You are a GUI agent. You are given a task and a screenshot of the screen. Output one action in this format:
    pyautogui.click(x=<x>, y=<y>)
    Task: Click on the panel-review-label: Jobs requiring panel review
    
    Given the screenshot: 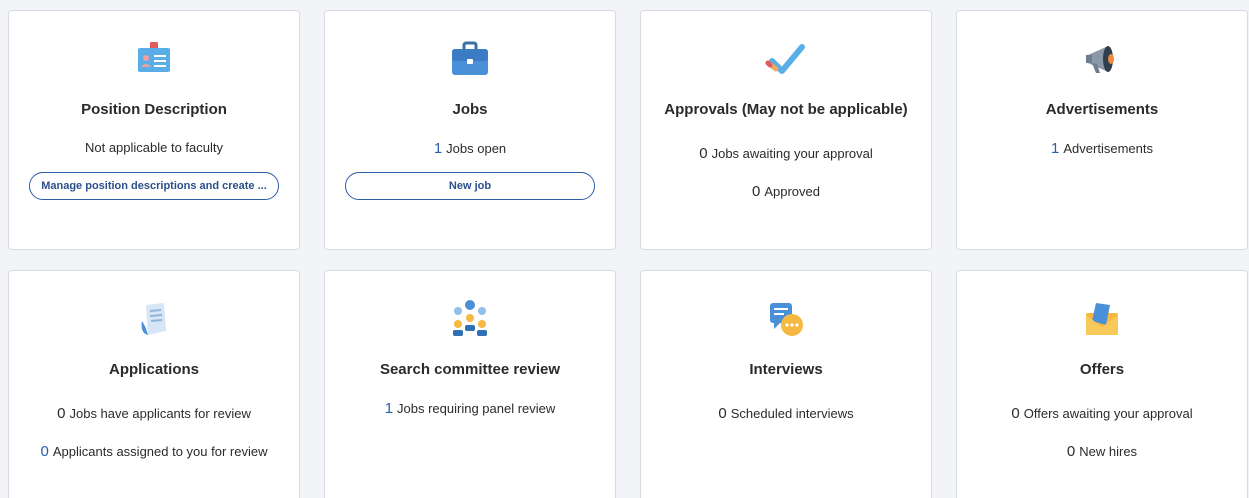 What is the action you would take?
    pyautogui.click(x=476, y=408)
    